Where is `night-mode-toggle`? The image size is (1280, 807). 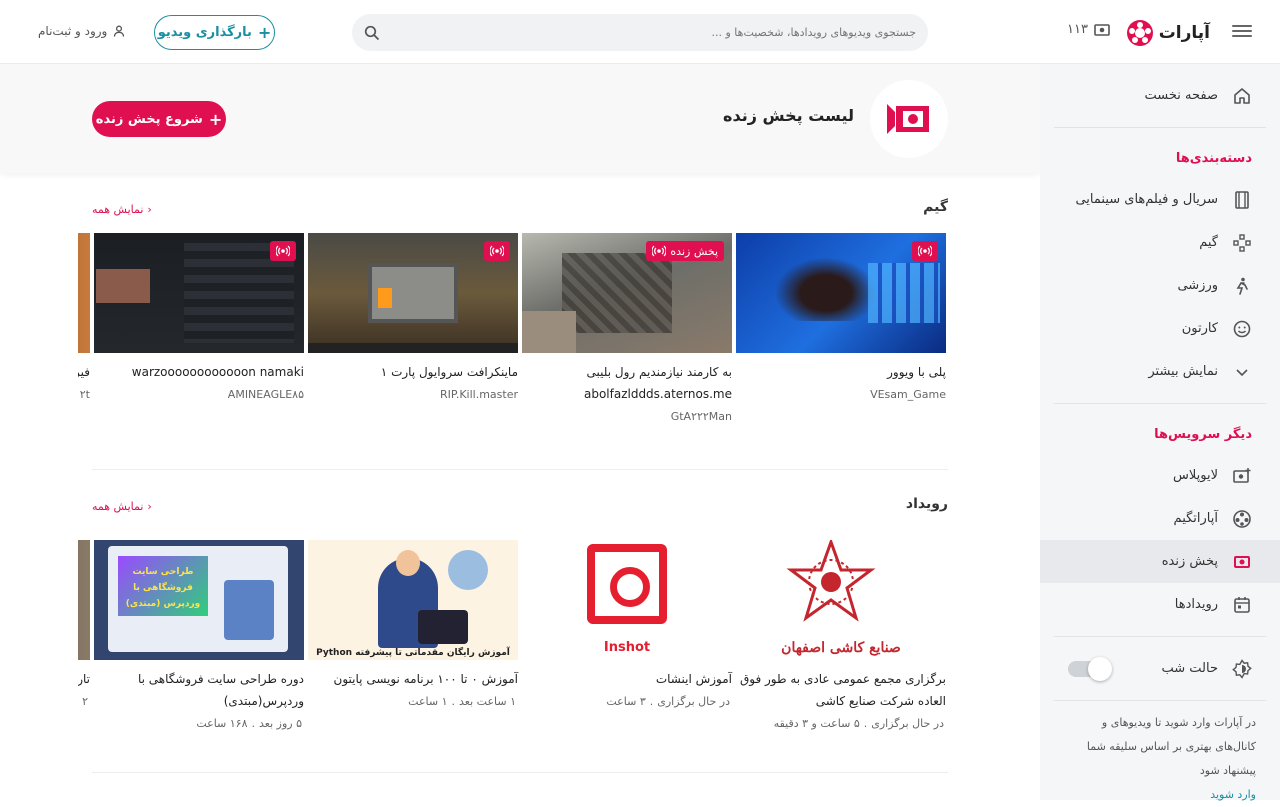
night-mode-toggle is located at coordinates (1090, 668).